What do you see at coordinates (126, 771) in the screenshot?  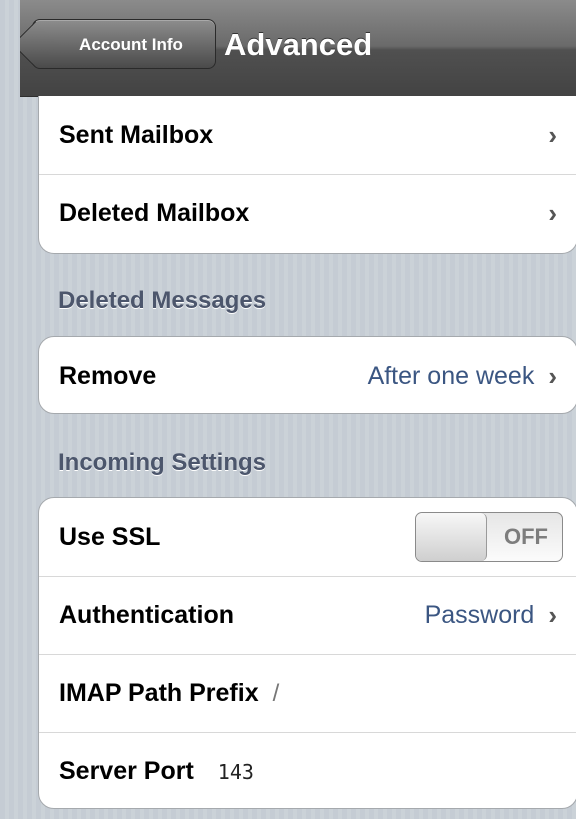 I see `server-port-label: Server Port` at bounding box center [126, 771].